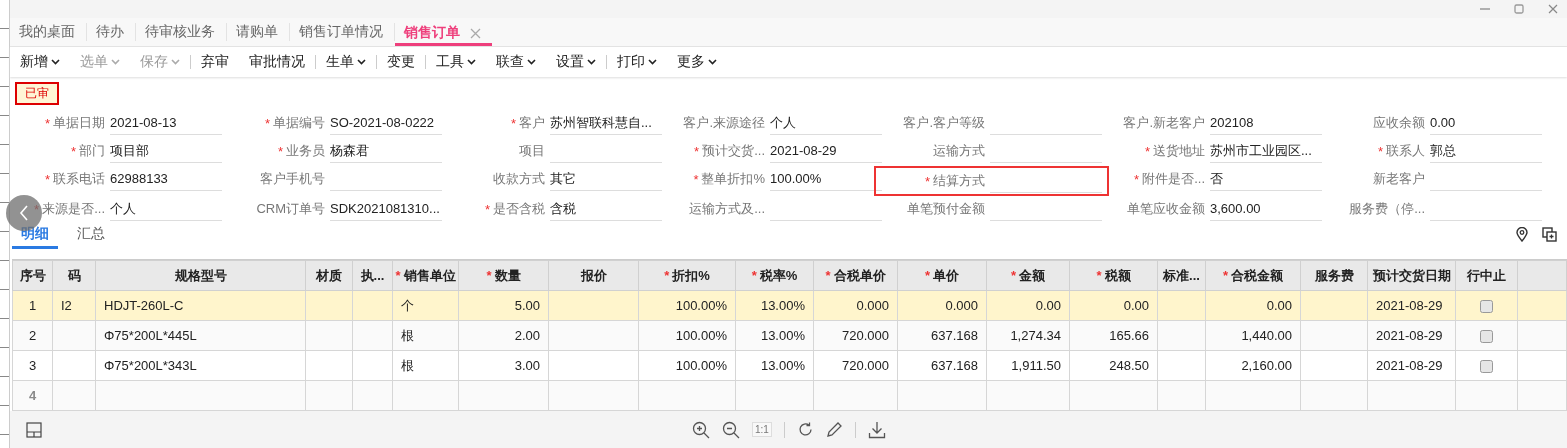 The width and height of the screenshot is (1567, 448). Describe the element at coordinates (576, 62) in the screenshot. I see `toolbar-button: 设置` at that location.